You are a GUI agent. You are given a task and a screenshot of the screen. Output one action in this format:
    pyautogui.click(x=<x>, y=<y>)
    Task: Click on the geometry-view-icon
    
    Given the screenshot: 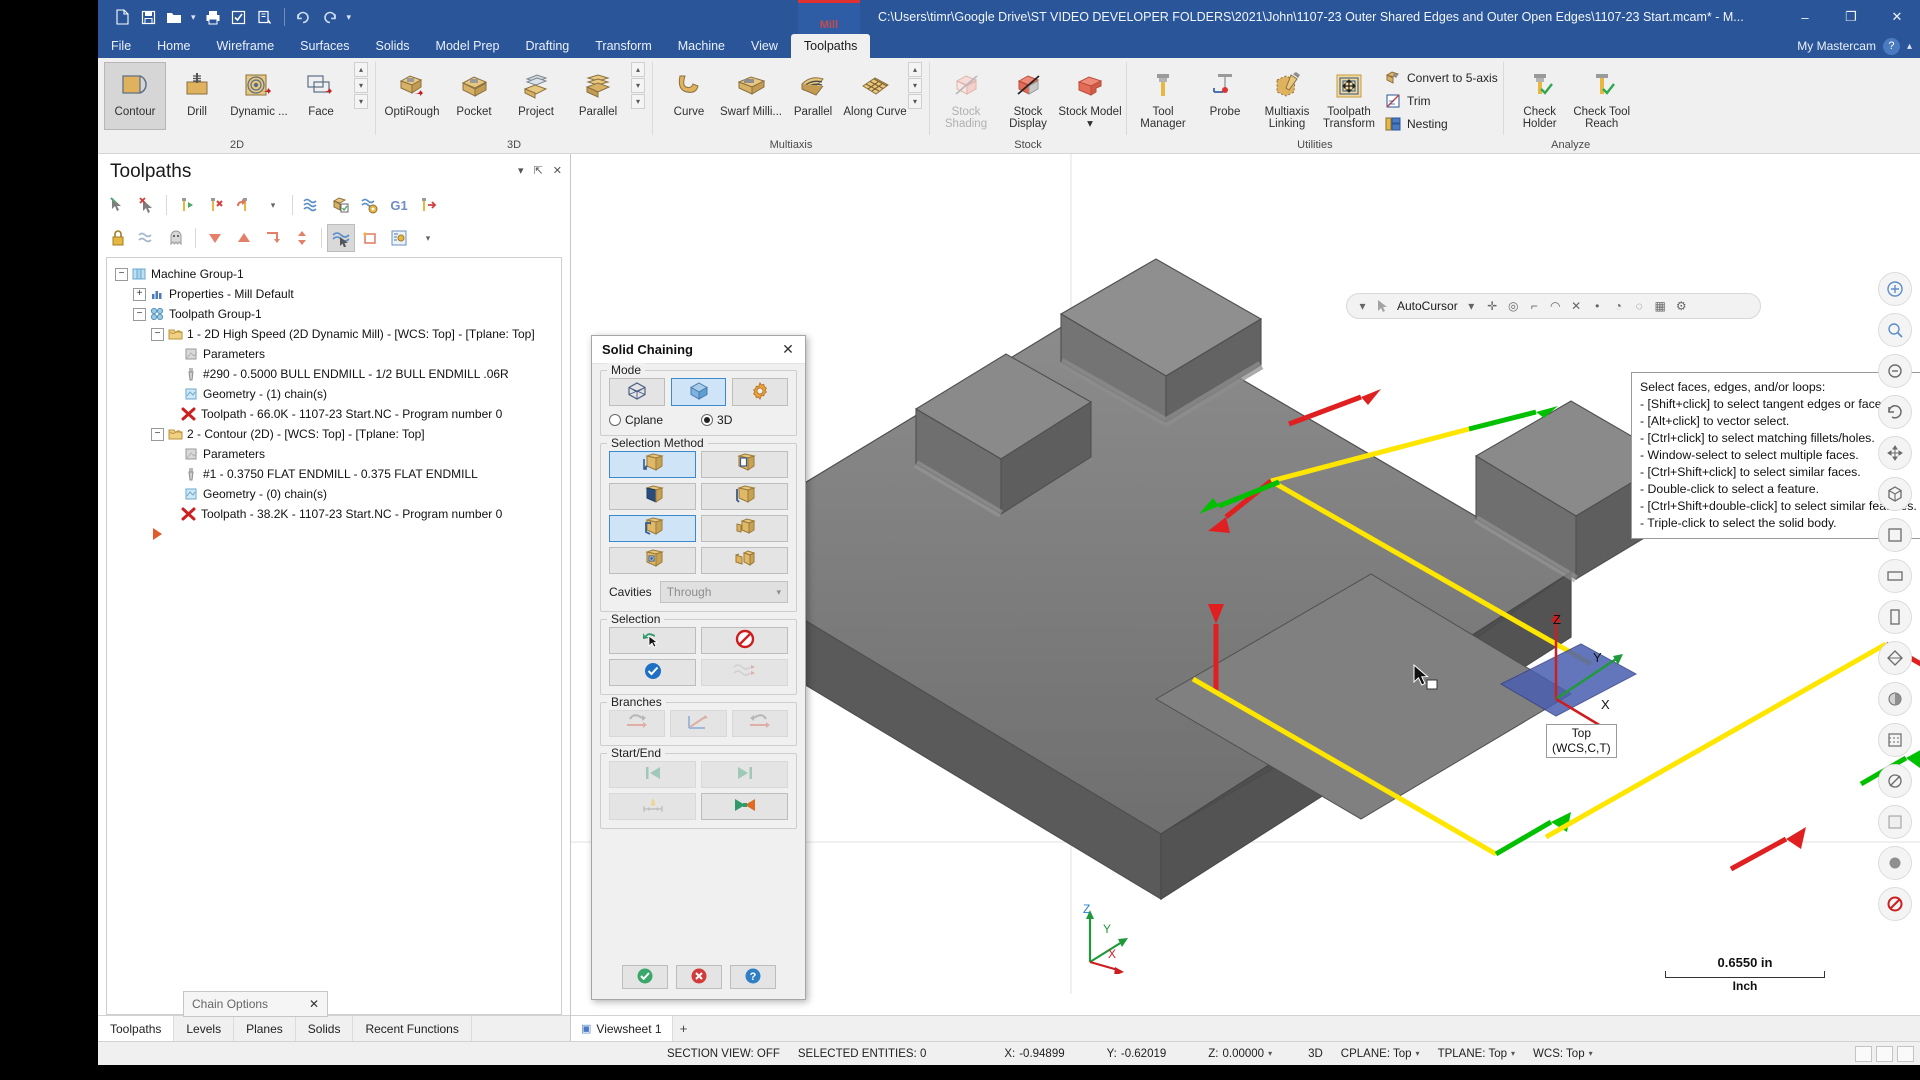 What is the action you would take?
    pyautogui.click(x=370, y=238)
    